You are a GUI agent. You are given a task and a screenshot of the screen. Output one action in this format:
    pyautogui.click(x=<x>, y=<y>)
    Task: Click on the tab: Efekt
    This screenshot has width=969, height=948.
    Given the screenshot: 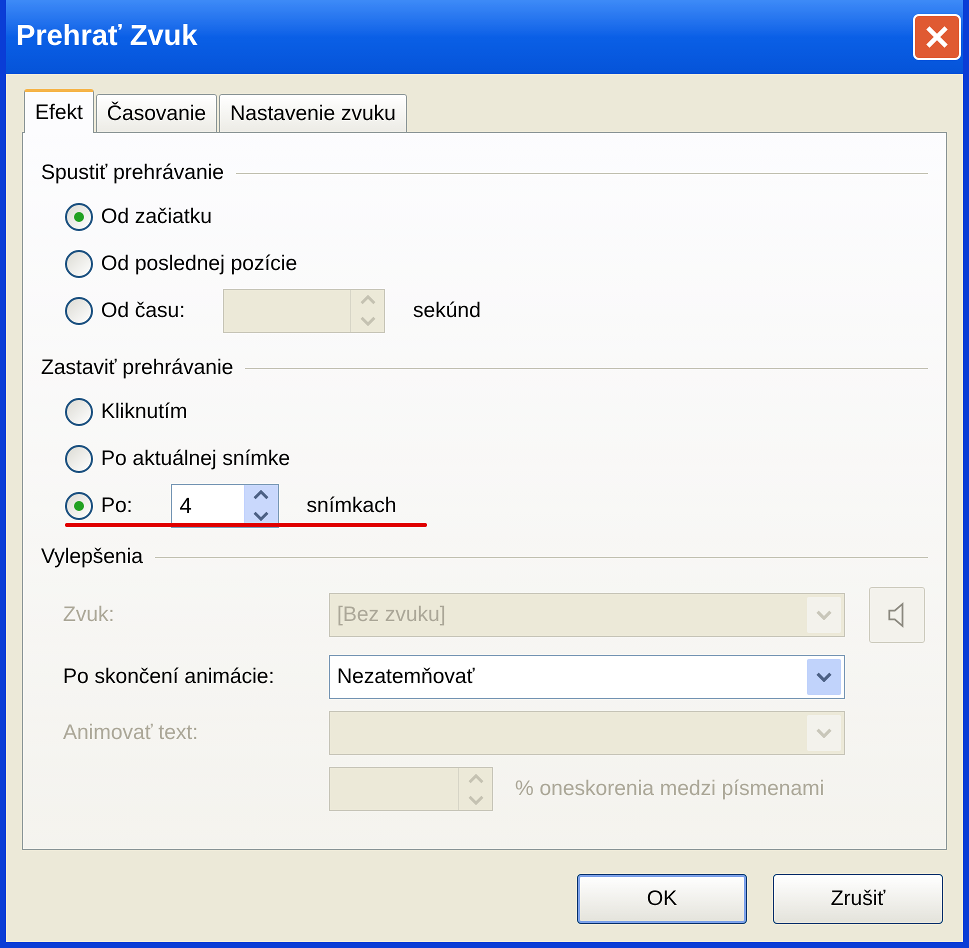 What is the action you would take?
    pyautogui.click(x=59, y=111)
    